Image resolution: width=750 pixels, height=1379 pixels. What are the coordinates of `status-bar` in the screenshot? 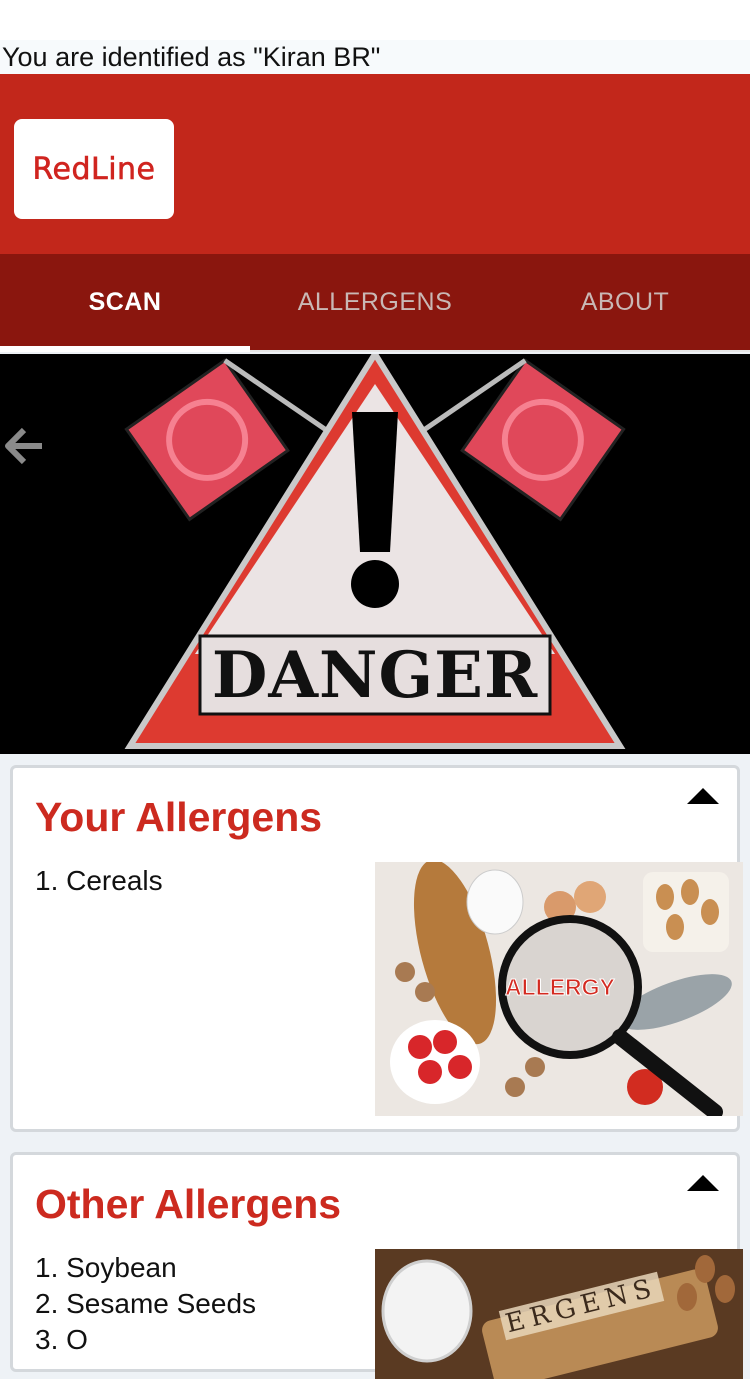 It's located at (375, 20).